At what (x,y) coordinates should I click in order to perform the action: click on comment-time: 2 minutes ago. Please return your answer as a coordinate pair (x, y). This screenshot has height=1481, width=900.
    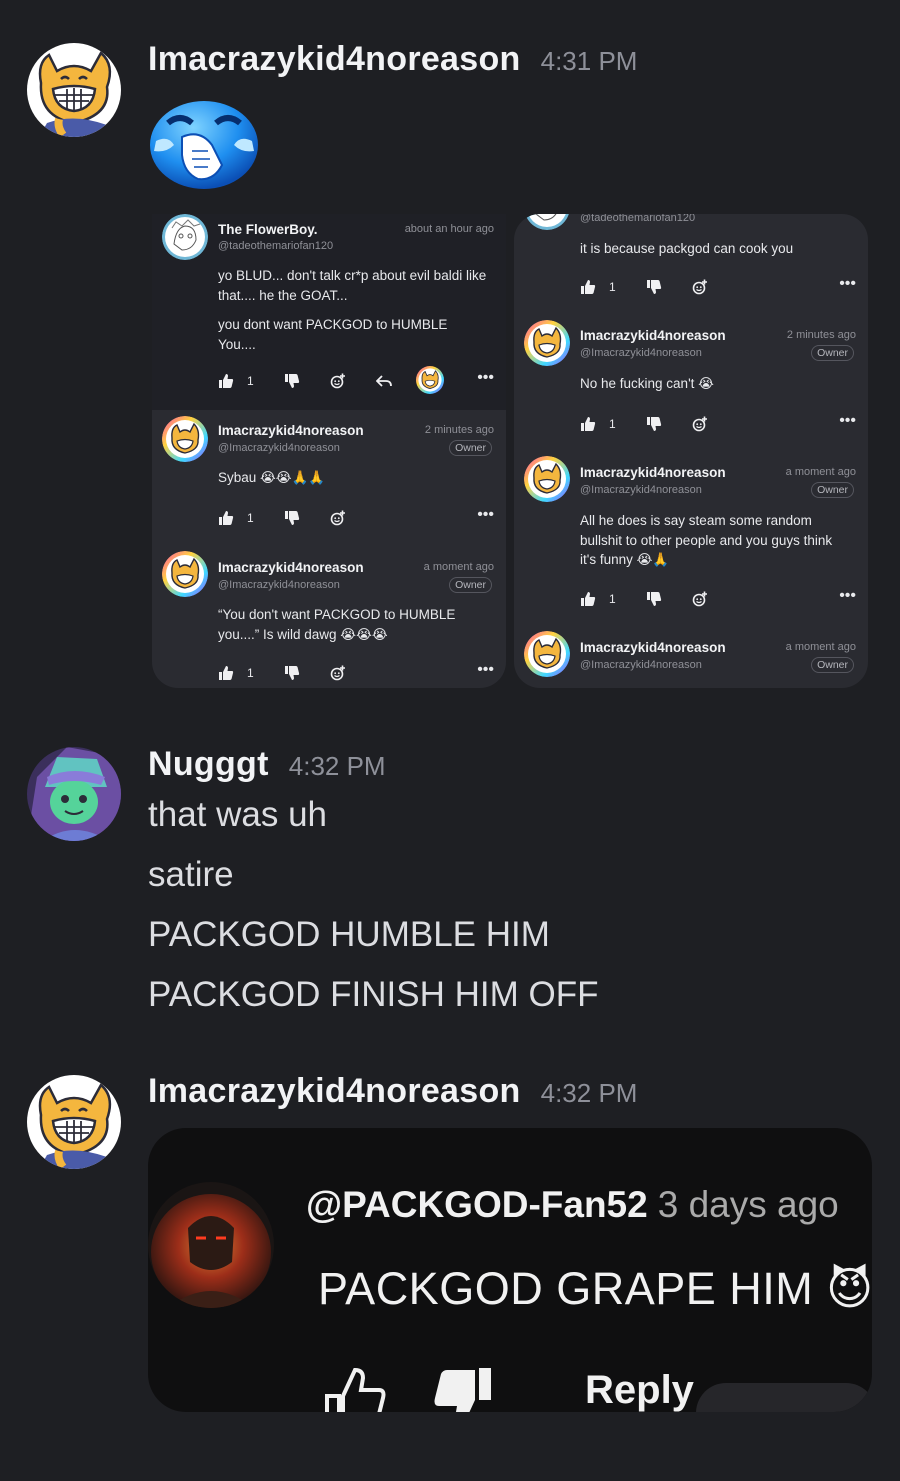
    Looking at the image, I should click on (821, 335).